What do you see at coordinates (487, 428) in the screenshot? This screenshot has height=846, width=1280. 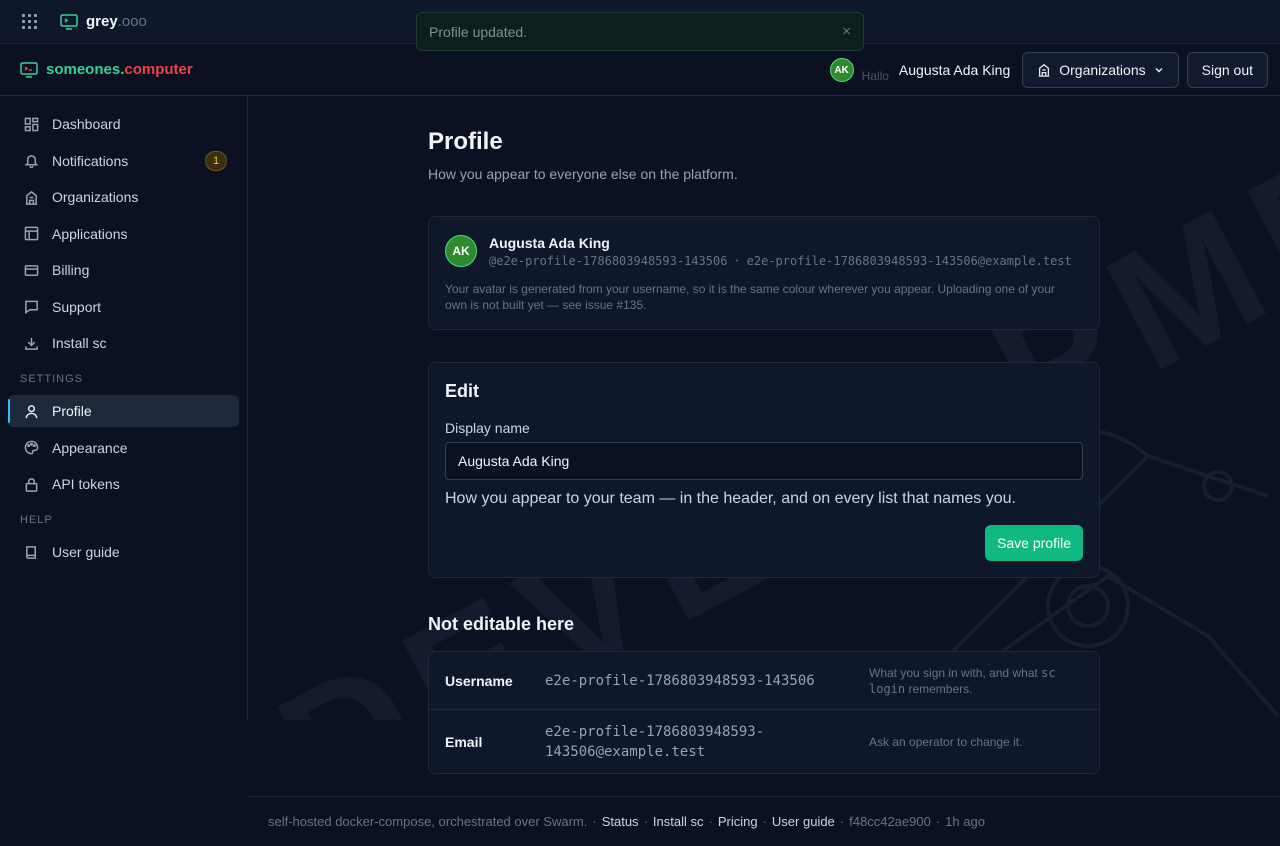 I see `display-name-label: Display name` at bounding box center [487, 428].